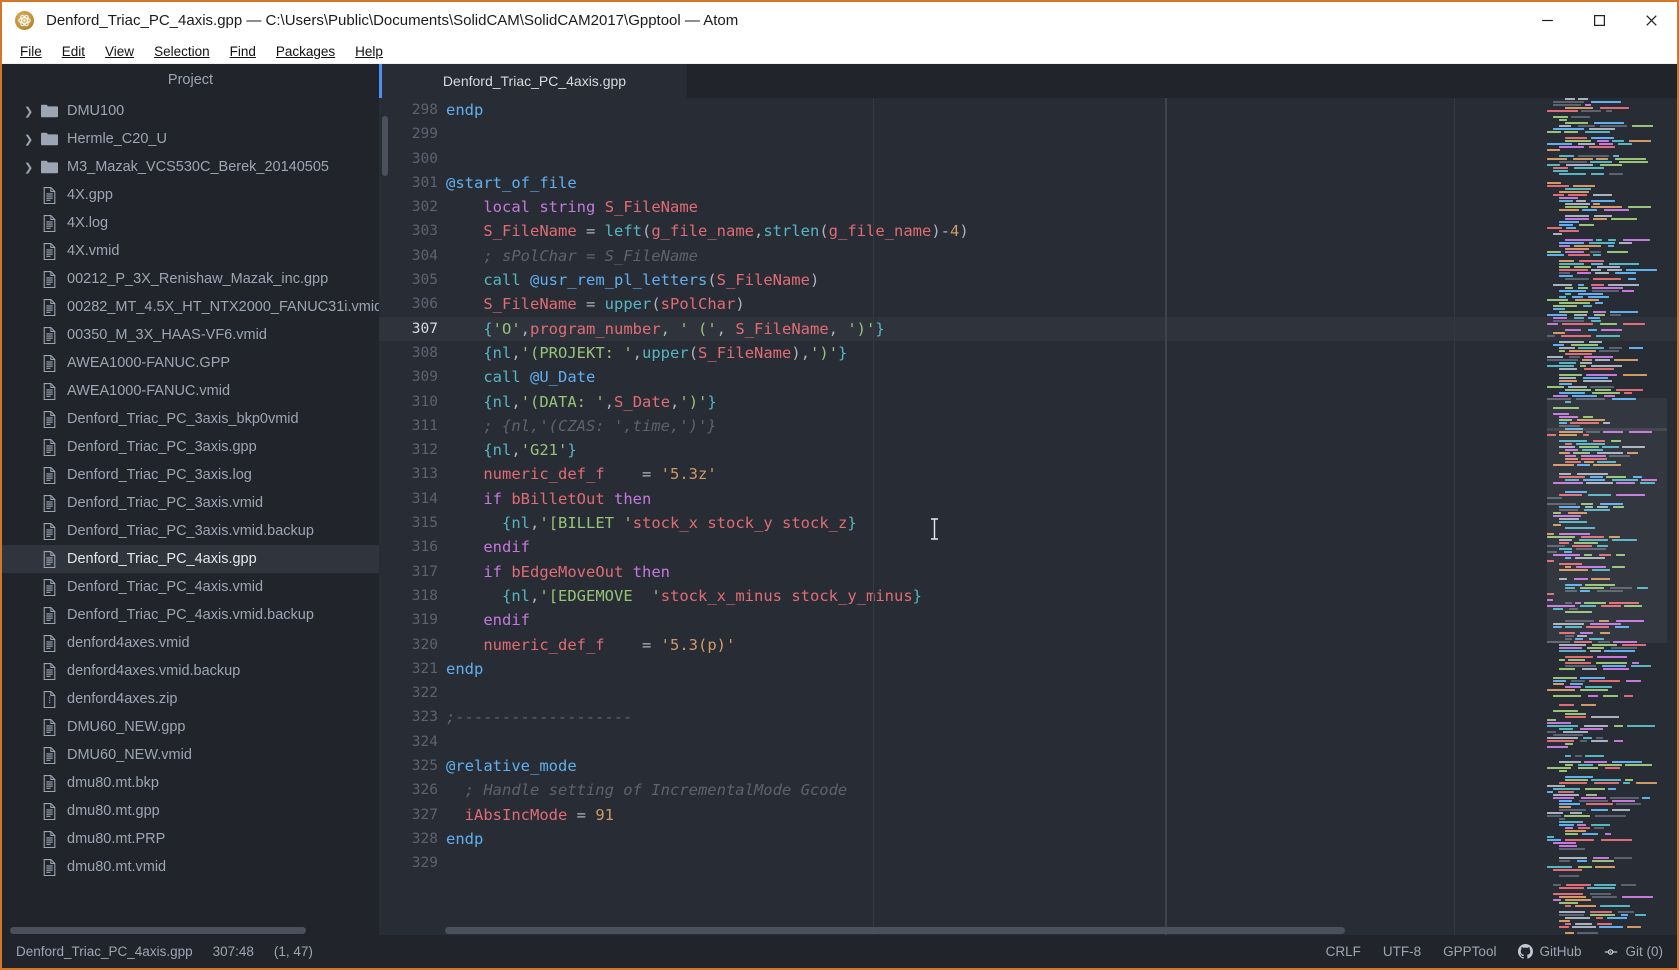  What do you see at coordinates (1402, 951) in the screenshot?
I see `status-encoding: UTF-8` at bounding box center [1402, 951].